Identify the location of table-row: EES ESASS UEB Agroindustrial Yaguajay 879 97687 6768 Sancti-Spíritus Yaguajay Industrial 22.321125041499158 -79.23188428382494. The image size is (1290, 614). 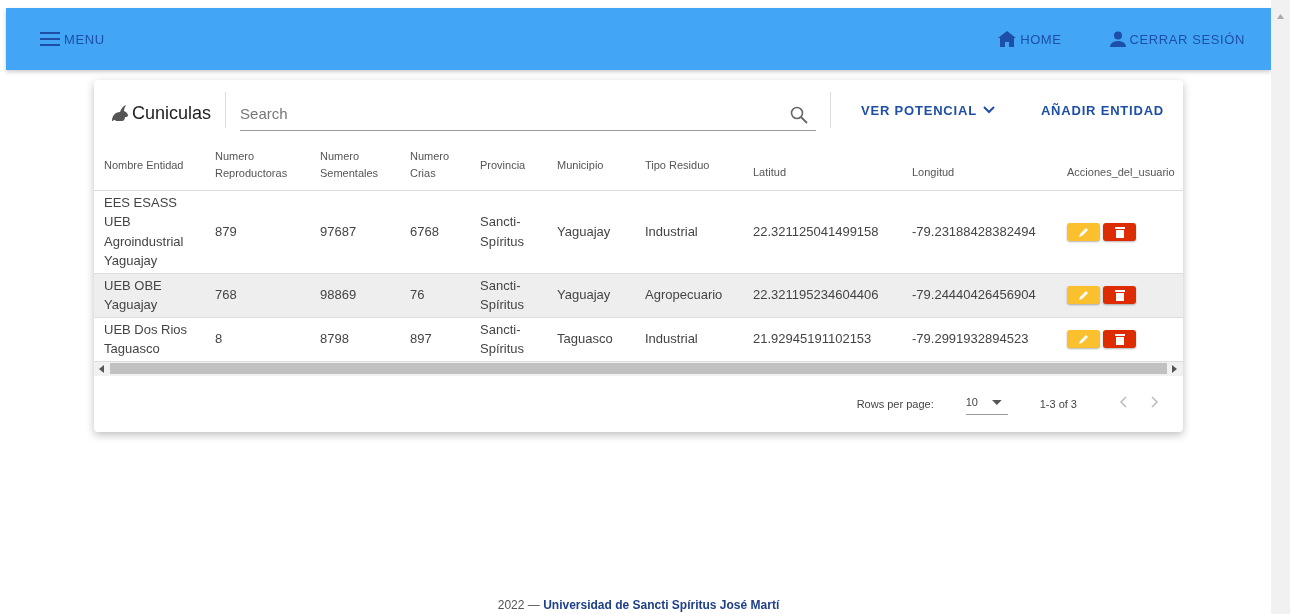
(638, 231).